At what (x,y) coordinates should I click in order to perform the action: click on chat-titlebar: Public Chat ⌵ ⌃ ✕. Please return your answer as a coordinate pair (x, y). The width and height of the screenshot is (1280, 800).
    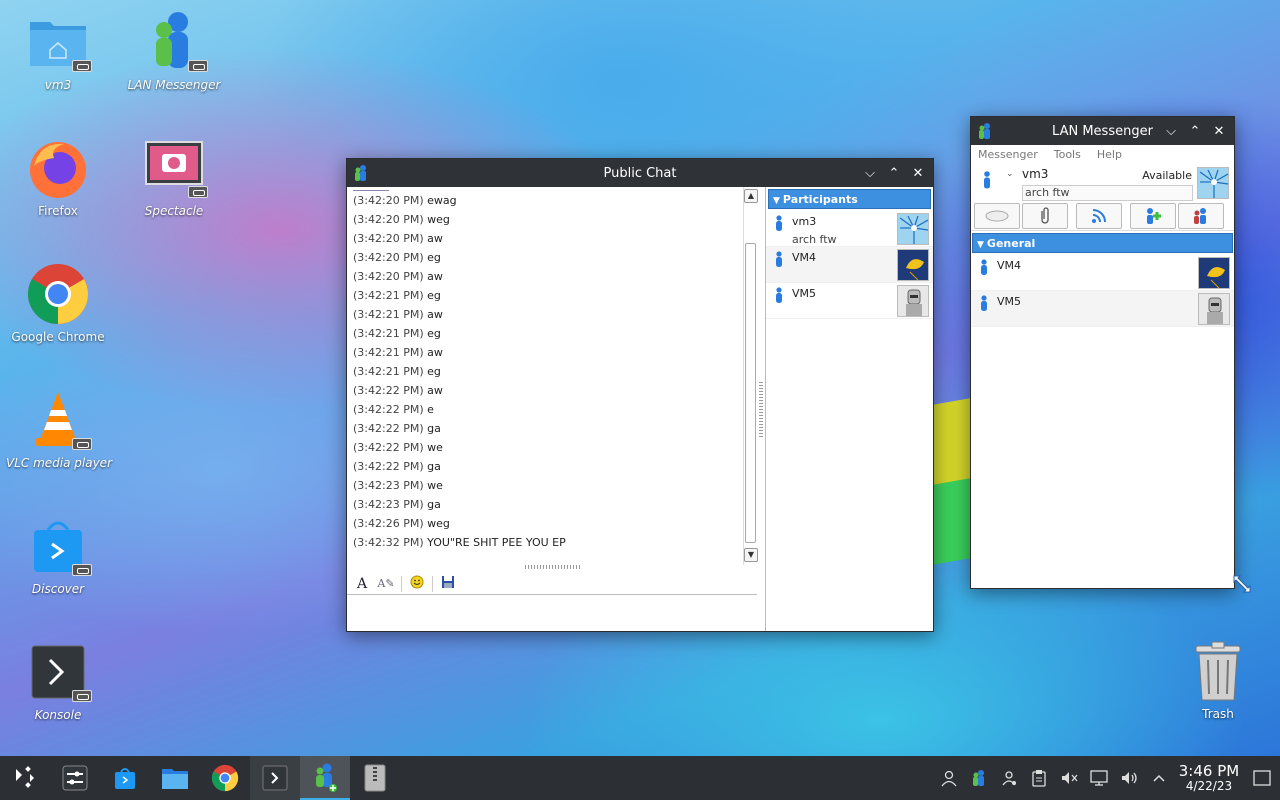
    Looking at the image, I should click on (640, 173).